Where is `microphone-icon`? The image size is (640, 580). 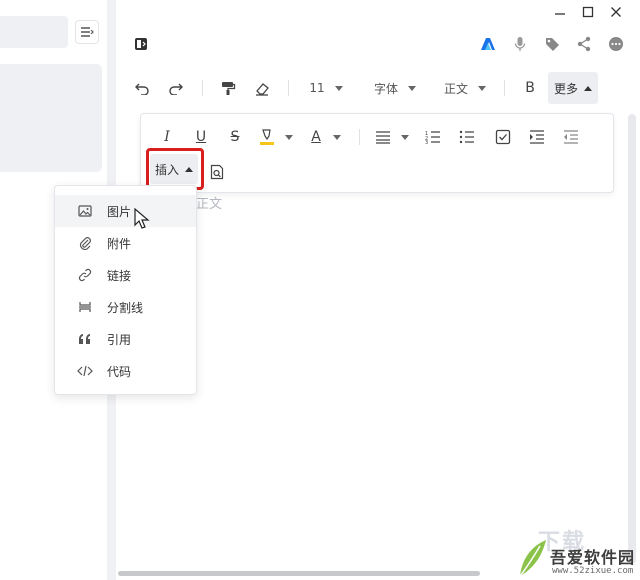
microphone-icon is located at coordinates (520, 44).